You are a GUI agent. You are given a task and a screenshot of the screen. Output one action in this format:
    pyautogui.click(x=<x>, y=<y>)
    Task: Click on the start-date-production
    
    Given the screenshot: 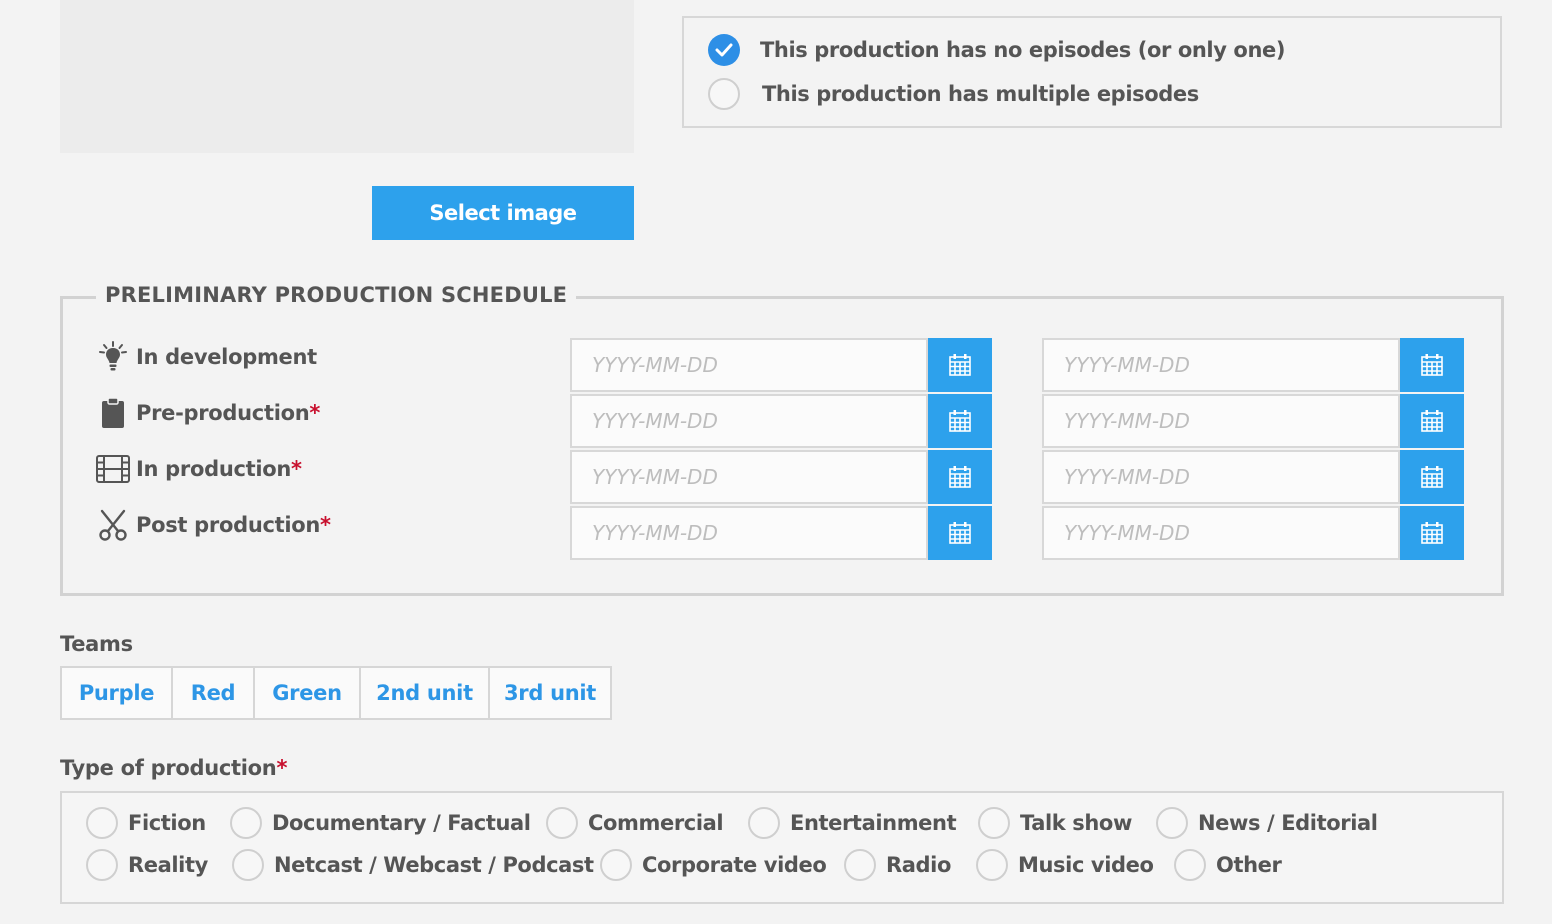 What is the action you would take?
    pyautogui.click(x=781, y=477)
    